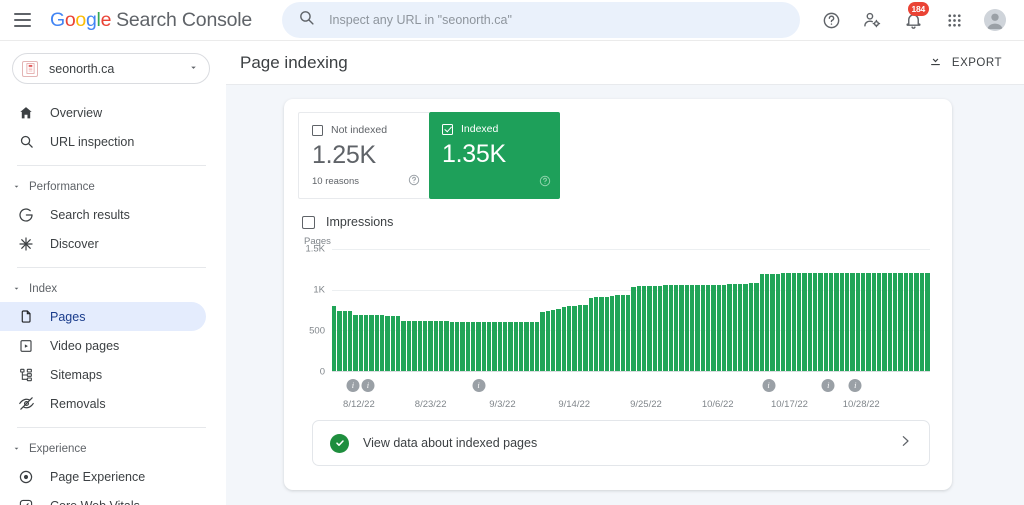 The image size is (1024, 505). I want to click on sidebar-item-video-pages: Video pages, so click(103, 345).